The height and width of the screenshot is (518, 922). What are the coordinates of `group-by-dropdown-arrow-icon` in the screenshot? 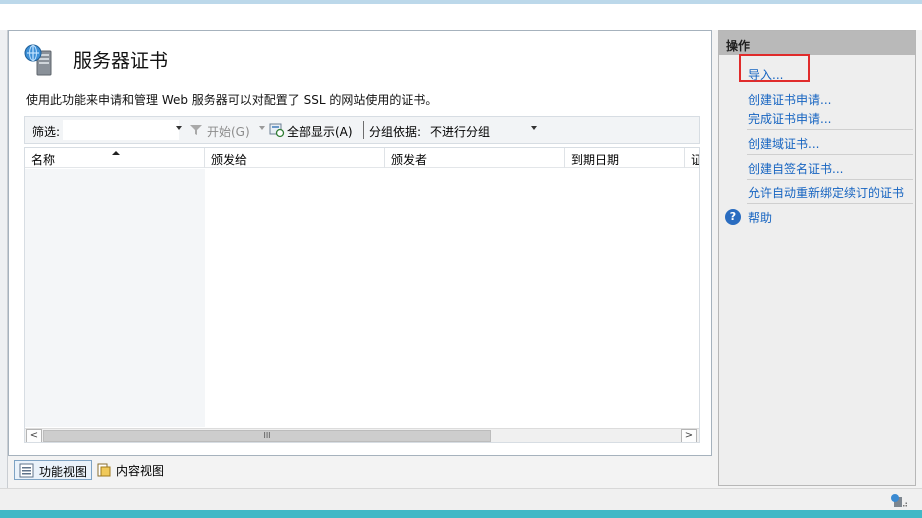 It's located at (534, 128).